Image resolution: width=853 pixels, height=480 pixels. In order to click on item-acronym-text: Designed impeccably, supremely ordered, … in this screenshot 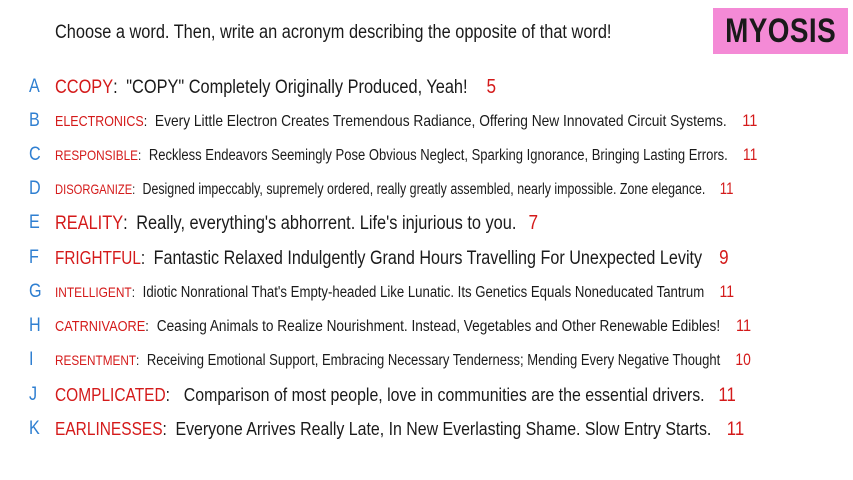, I will do `click(424, 189)`.